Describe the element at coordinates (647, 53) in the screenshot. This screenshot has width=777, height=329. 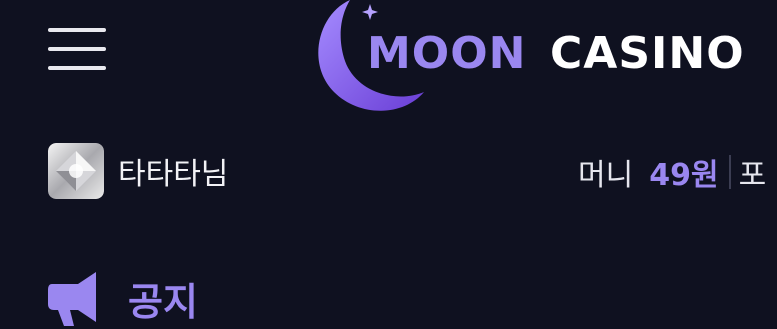
I see `logo-text-casino: CASINO` at that location.